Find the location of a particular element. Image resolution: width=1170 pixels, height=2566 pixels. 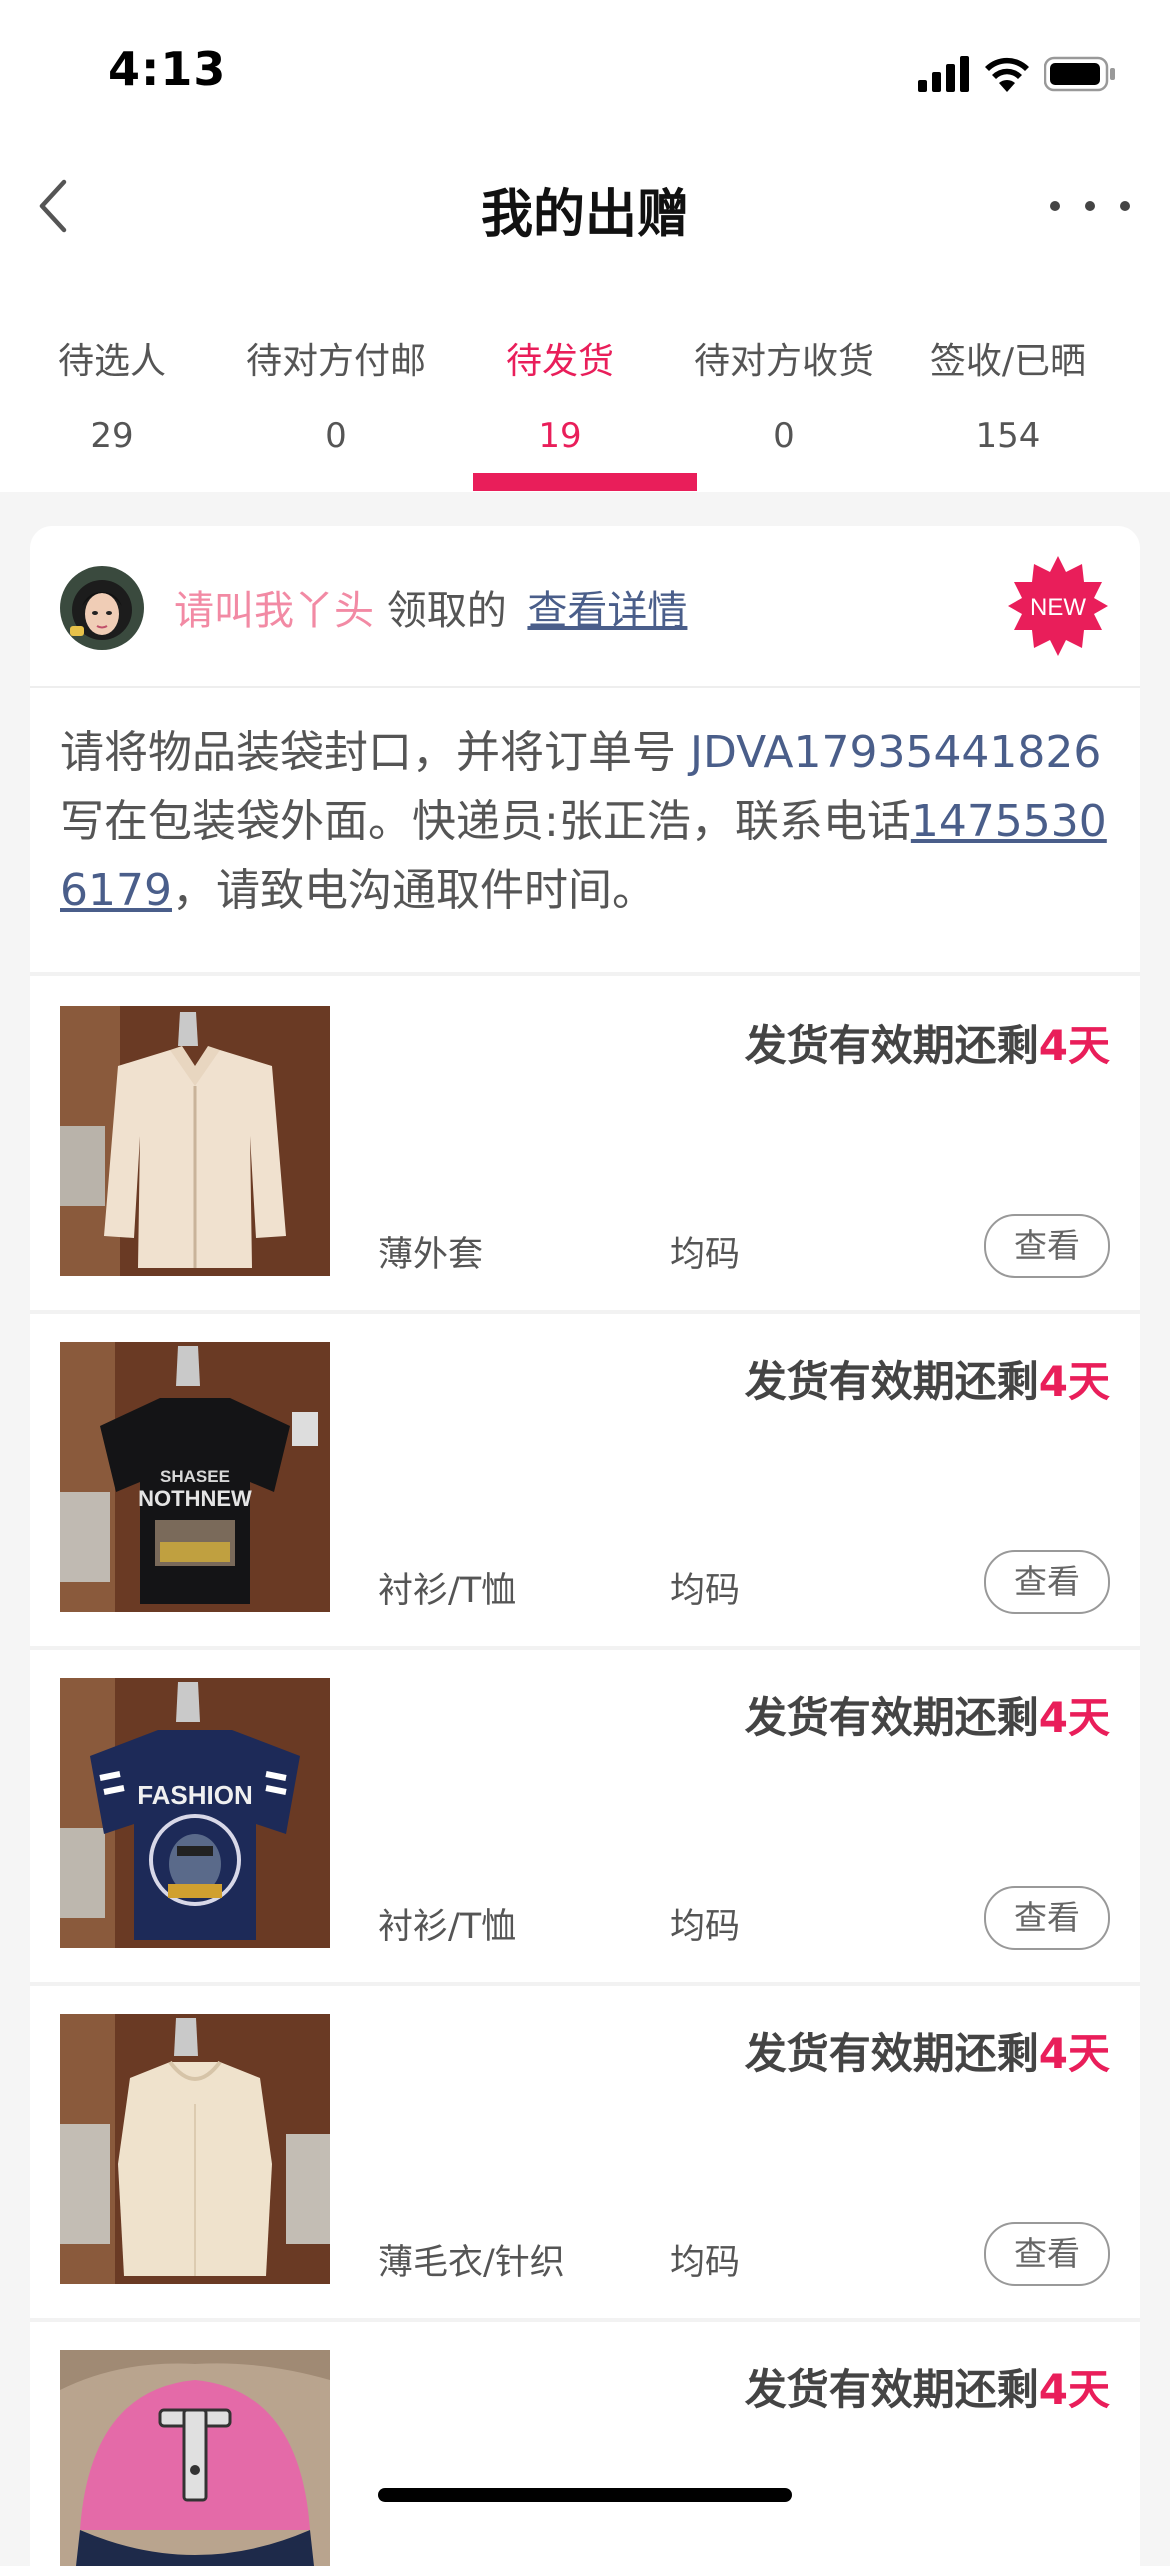

new-badge: NEW is located at coordinates (1058, 606).